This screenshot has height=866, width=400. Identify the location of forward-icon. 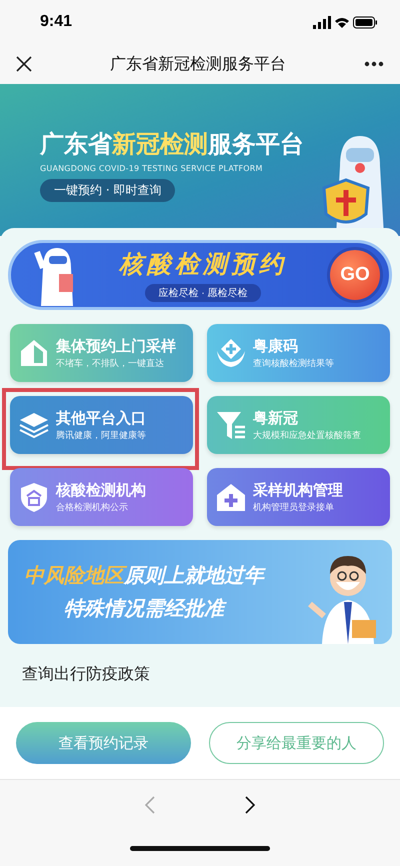
(250, 805).